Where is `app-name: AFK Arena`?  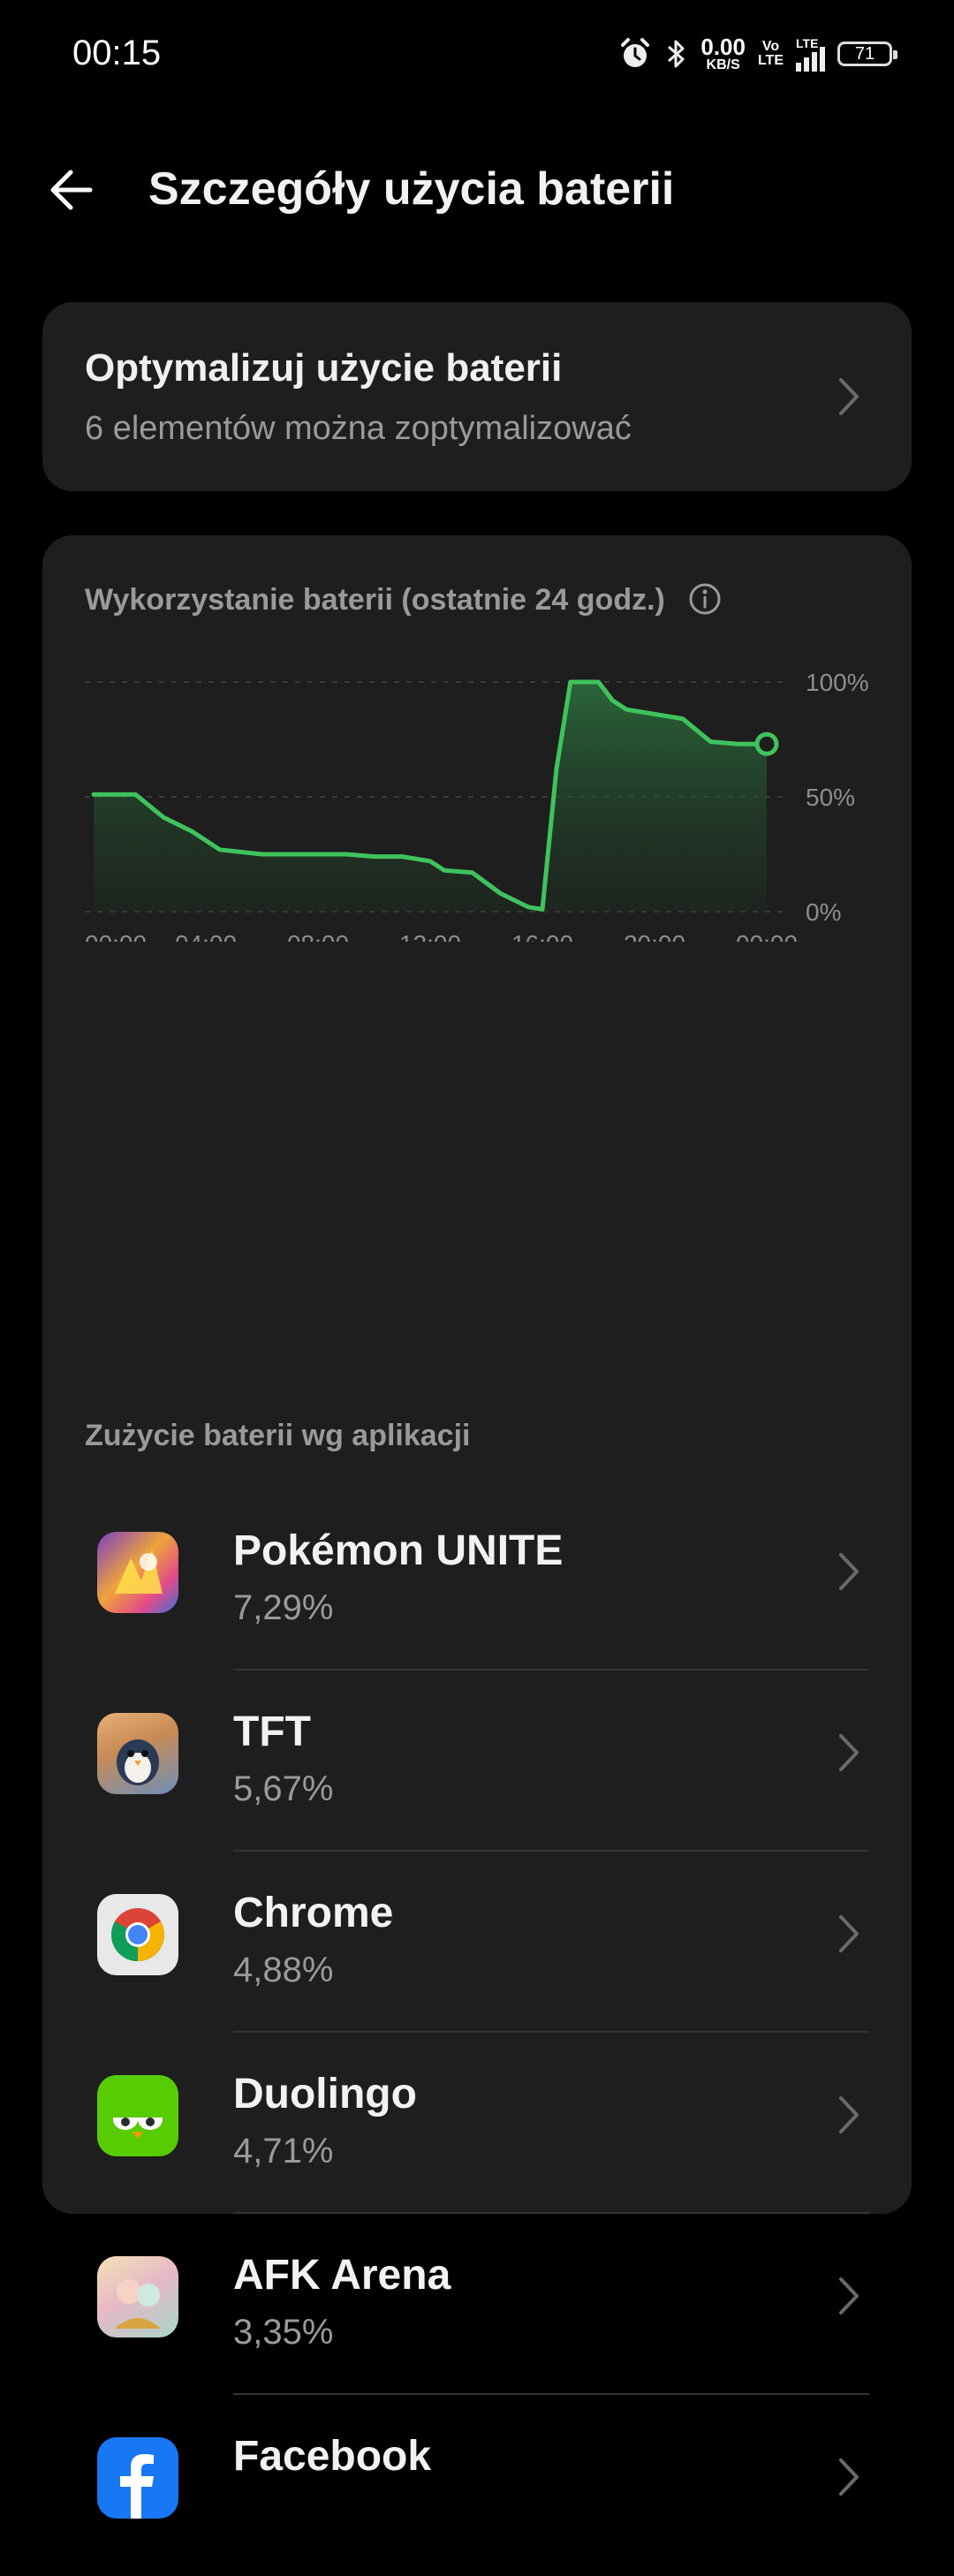 app-name: AFK Arena is located at coordinates (342, 2276).